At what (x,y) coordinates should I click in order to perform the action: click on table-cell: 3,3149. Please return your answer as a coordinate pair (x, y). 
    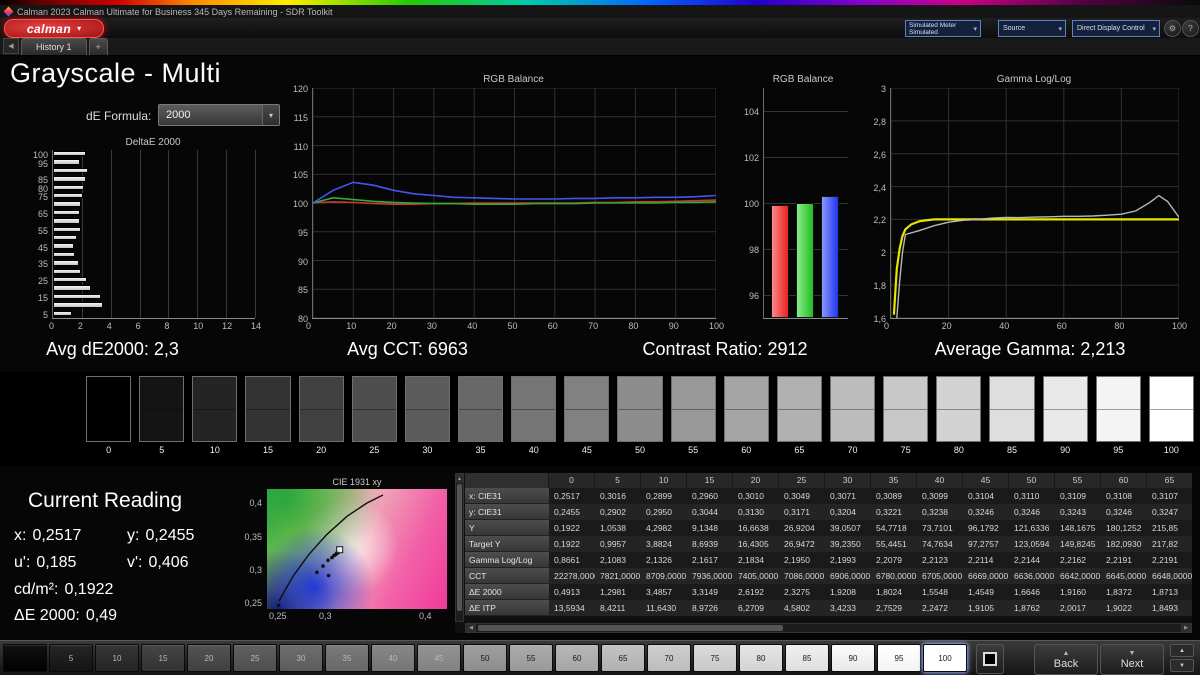
    Looking at the image, I should click on (705, 592).